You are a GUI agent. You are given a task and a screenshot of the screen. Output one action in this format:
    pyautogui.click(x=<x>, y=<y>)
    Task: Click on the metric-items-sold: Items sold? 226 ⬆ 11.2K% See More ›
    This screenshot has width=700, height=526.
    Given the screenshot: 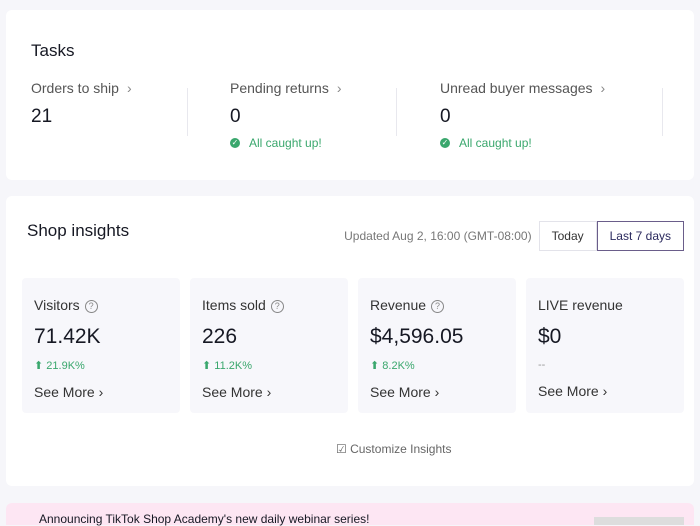 What is the action you would take?
    pyautogui.click(x=269, y=345)
    